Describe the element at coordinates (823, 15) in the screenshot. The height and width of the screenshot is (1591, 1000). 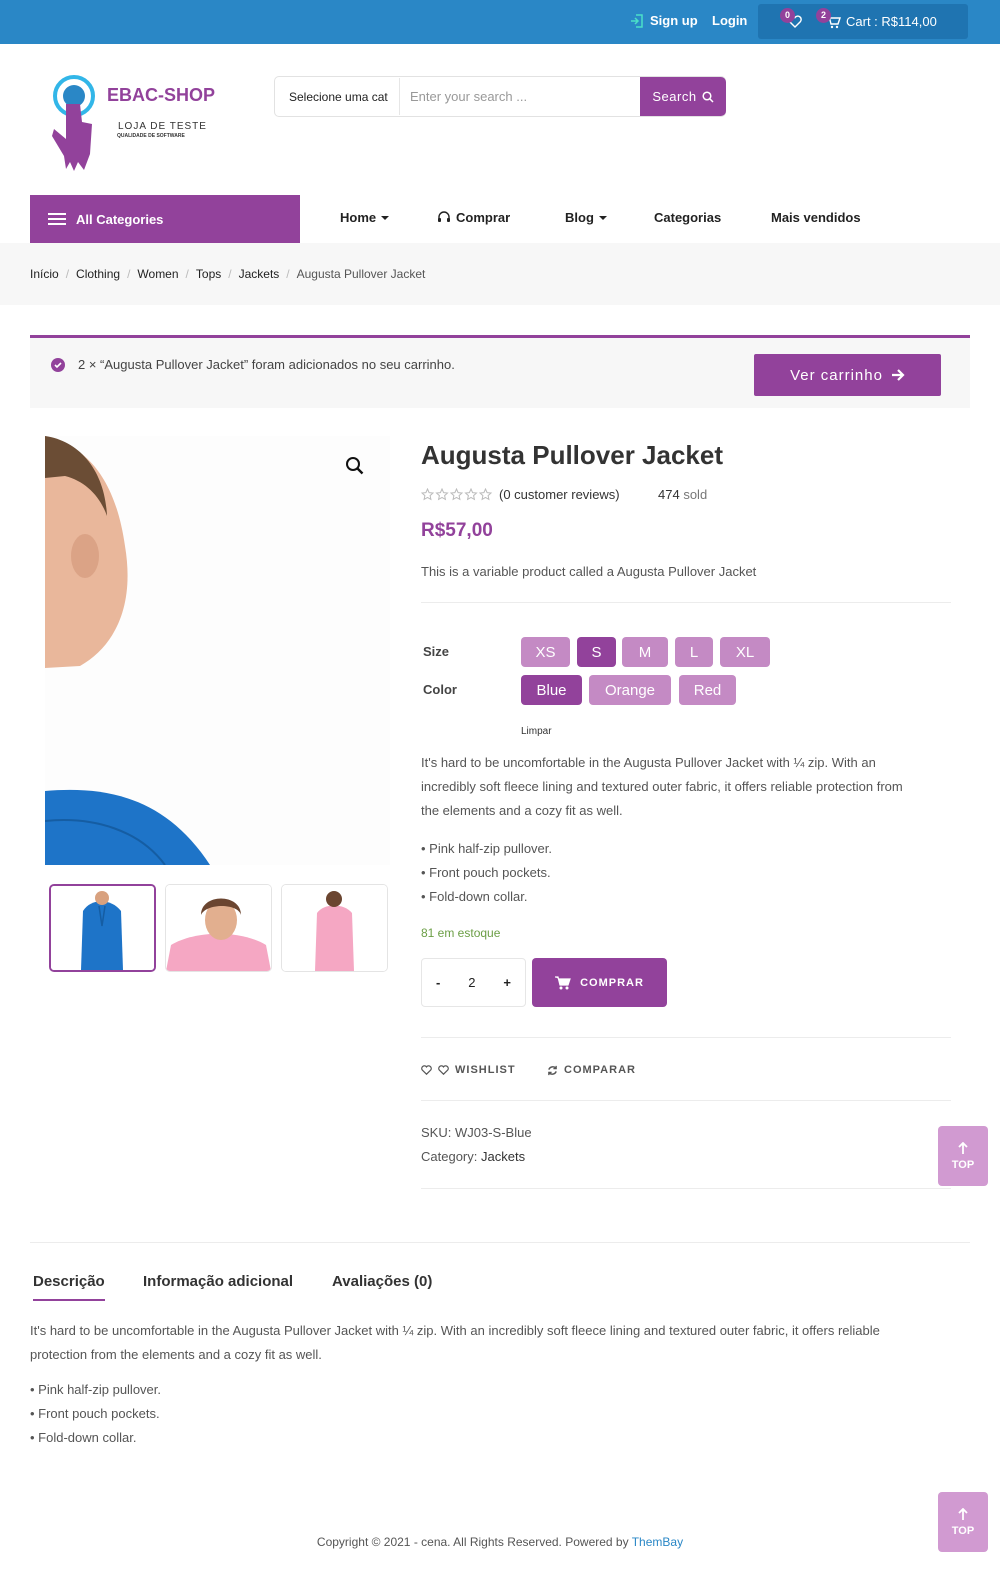
I see `cart-badge: 2` at that location.